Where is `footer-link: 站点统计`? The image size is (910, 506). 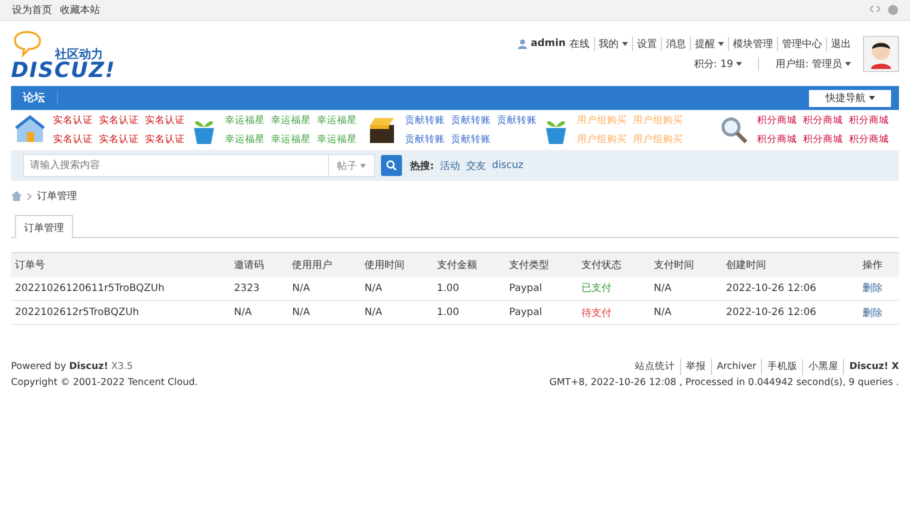 footer-link: 站点统计 is located at coordinates (655, 367).